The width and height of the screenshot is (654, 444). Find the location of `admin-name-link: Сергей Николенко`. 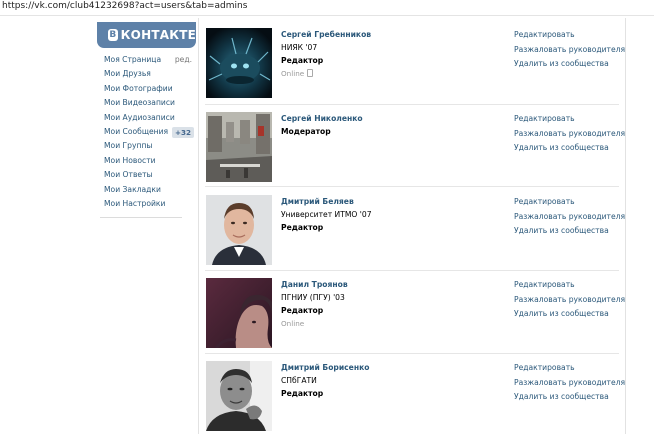

admin-name-link: Сергей Николенко is located at coordinates (381, 118).